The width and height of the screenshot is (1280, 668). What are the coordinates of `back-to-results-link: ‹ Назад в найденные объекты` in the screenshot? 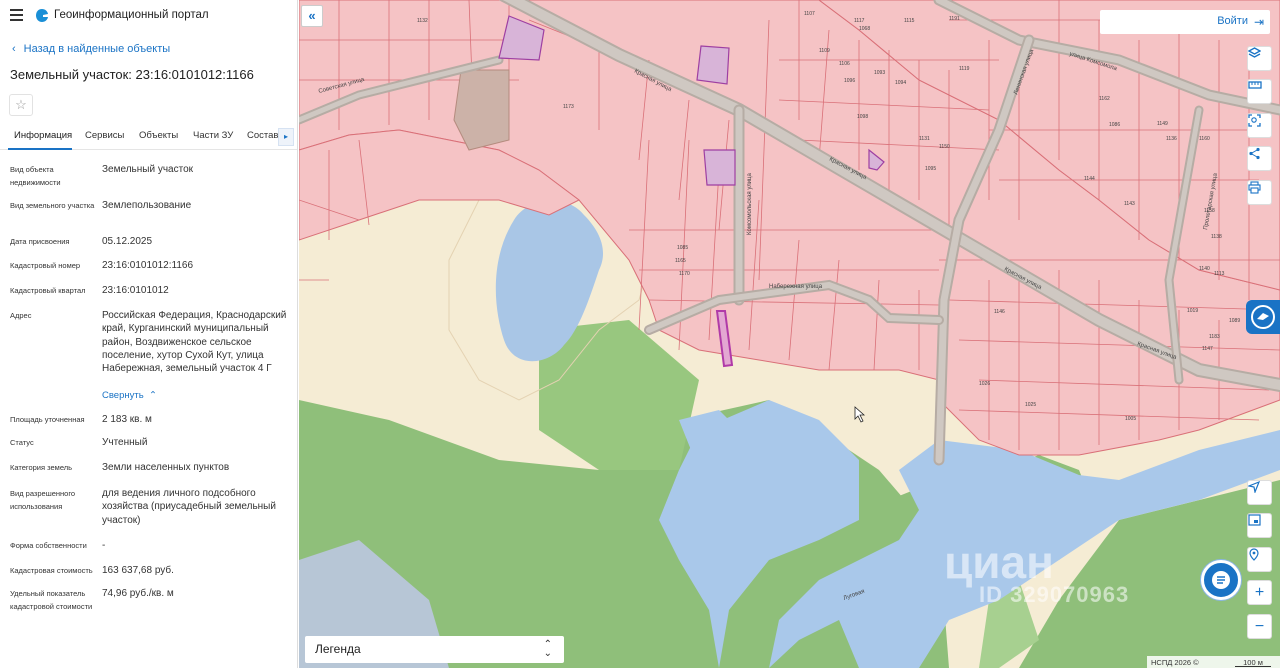 It's located at (91, 49).